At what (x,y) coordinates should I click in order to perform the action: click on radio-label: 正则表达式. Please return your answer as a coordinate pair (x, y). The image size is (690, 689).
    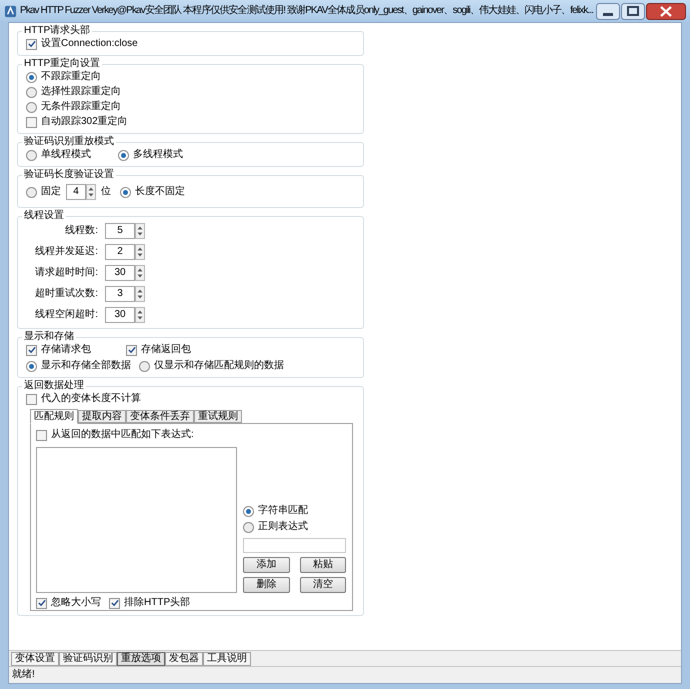
    Looking at the image, I should click on (283, 527).